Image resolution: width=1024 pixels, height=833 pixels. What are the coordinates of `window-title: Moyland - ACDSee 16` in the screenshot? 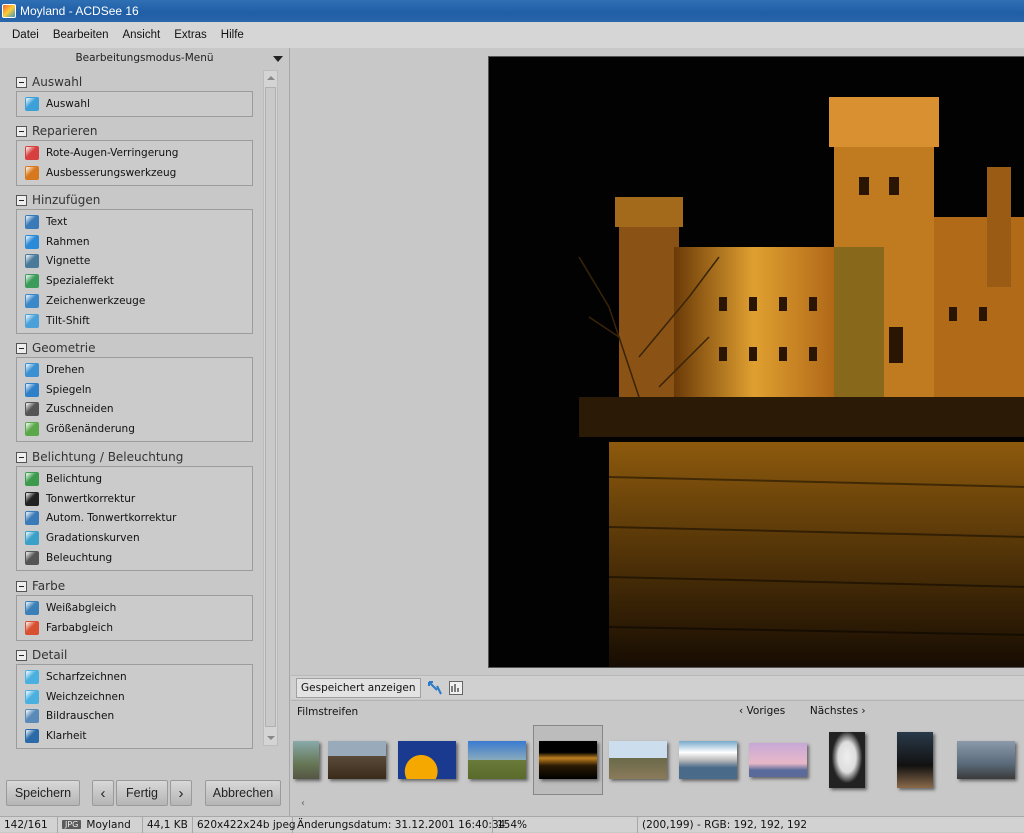 It's located at (79, 11).